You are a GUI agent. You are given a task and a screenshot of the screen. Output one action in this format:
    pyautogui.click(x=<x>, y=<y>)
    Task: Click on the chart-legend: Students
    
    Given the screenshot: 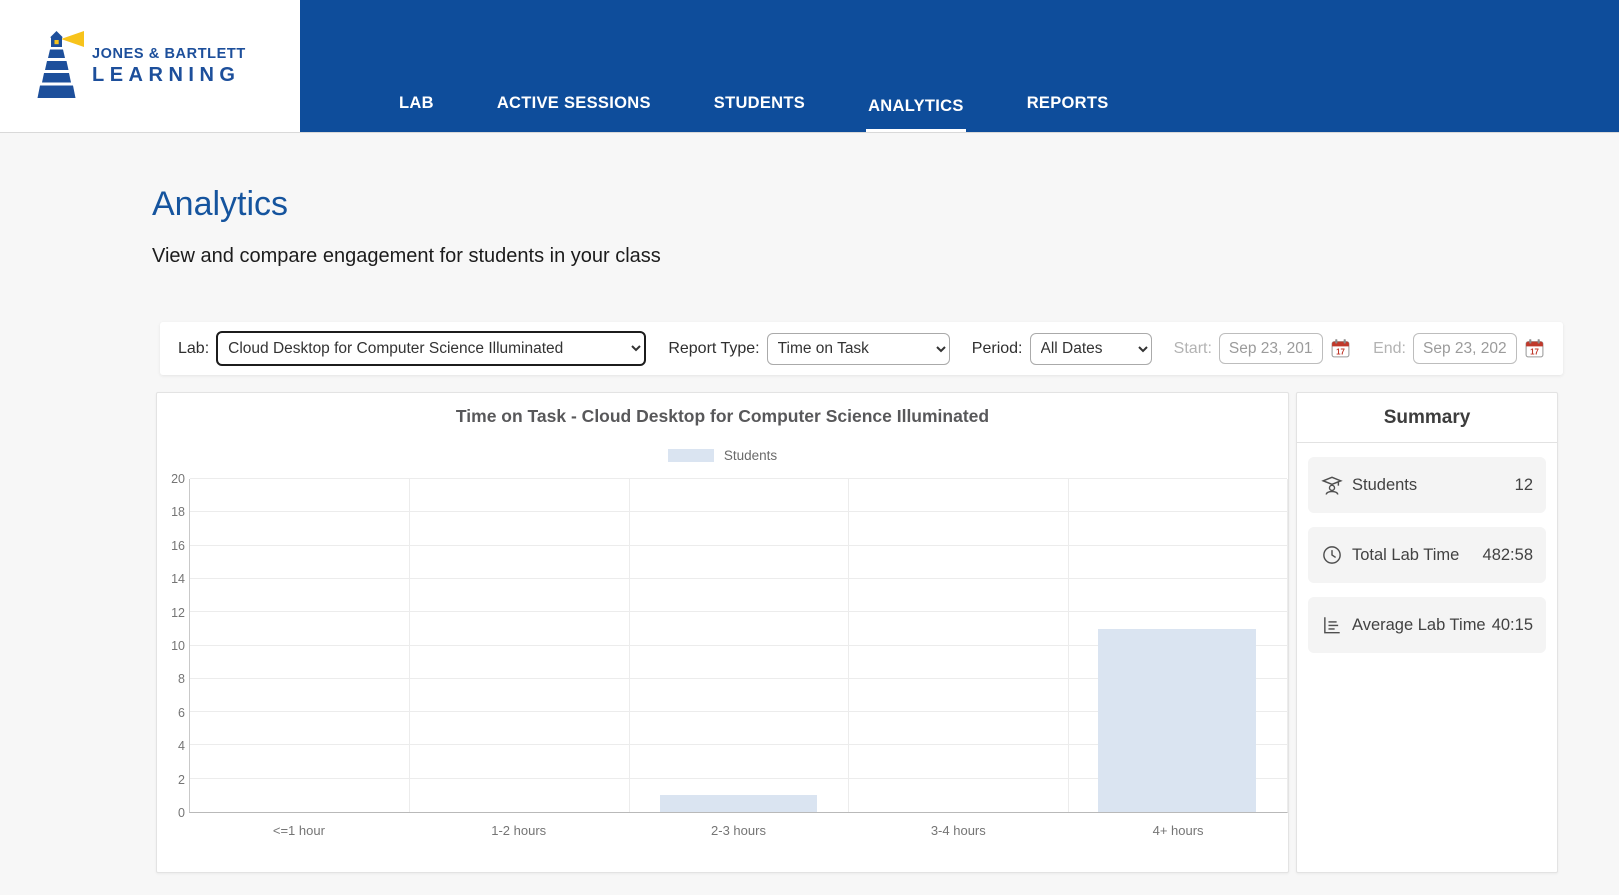 What is the action you would take?
    pyautogui.click(x=722, y=455)
    